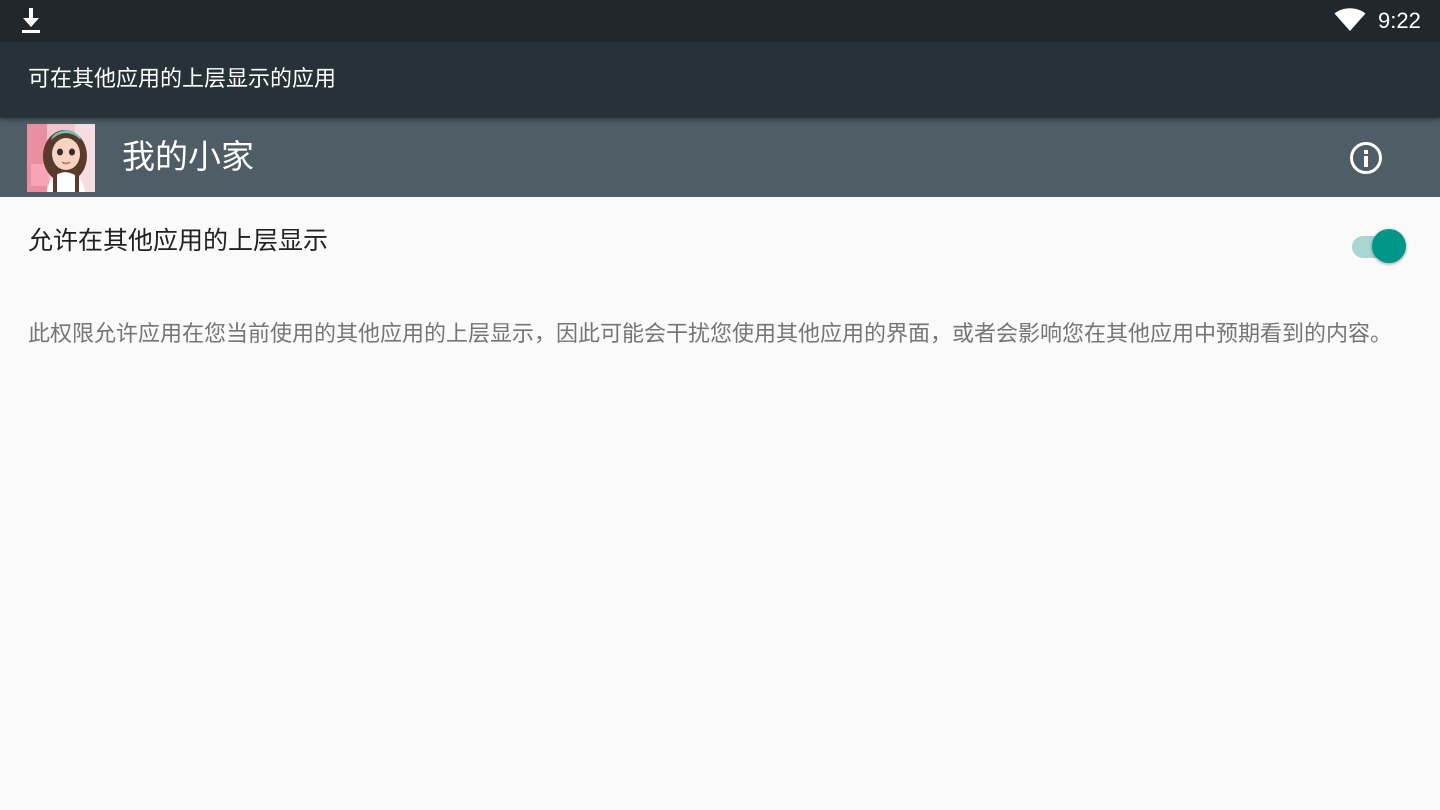 The image size is (1440, 810). I want to click on switch-thumb, so click(1389, 246).